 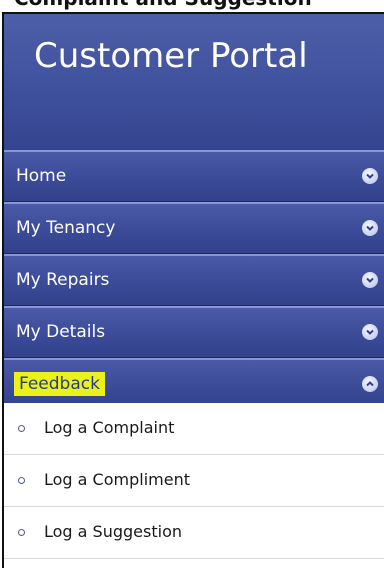 I want to click on nav-item-my-details: My Details, so click(x=194, y=332).